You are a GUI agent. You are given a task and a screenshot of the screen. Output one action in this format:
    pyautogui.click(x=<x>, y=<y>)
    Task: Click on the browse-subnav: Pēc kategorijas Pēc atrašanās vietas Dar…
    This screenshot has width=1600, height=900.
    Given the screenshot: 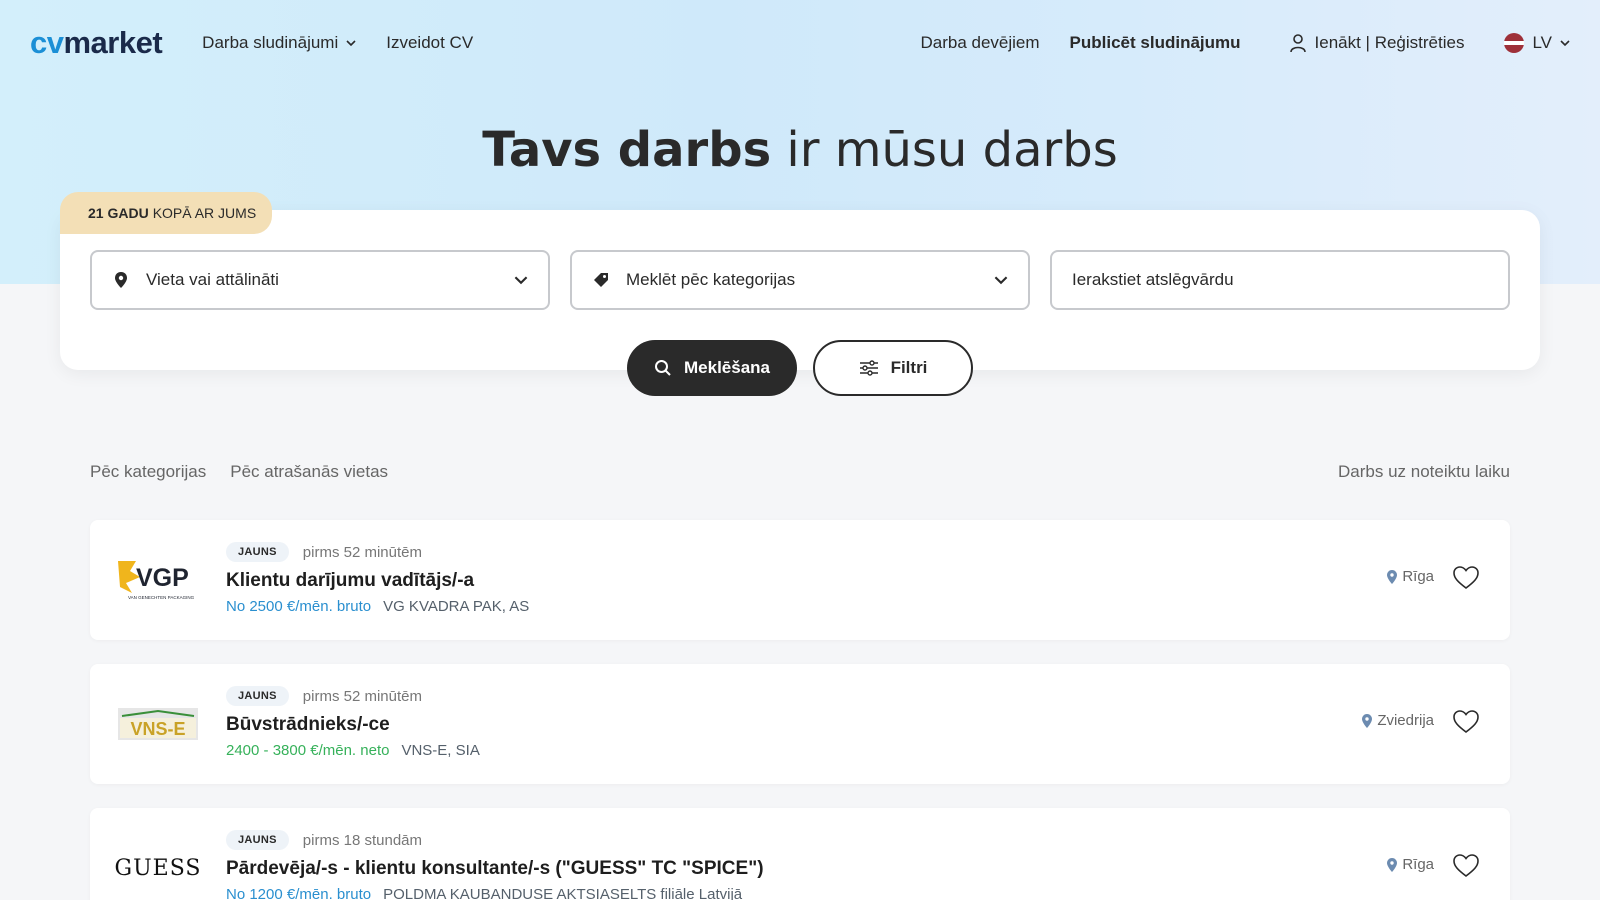 What is the action you would take?
    pyautogui.click(x=800, y=472)
    